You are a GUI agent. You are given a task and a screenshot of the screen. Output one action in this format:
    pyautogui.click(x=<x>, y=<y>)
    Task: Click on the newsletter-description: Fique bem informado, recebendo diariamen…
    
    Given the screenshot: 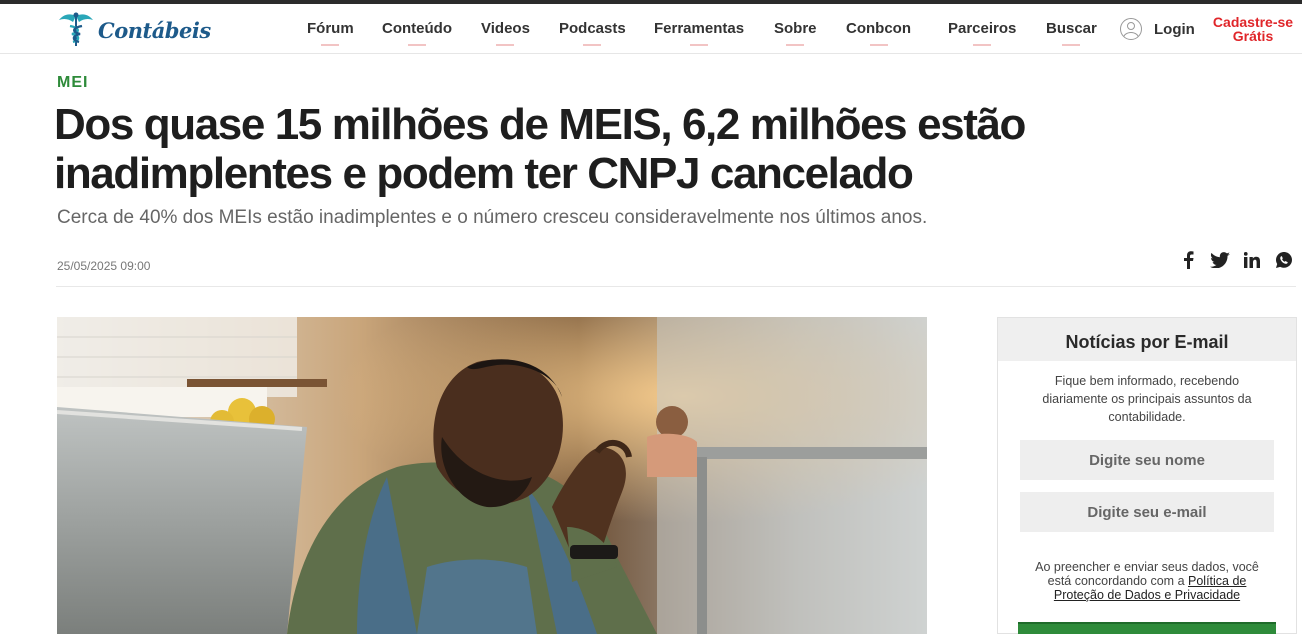 What is the action you would take?
    pyautogui.click(x=1147, y=399)
    